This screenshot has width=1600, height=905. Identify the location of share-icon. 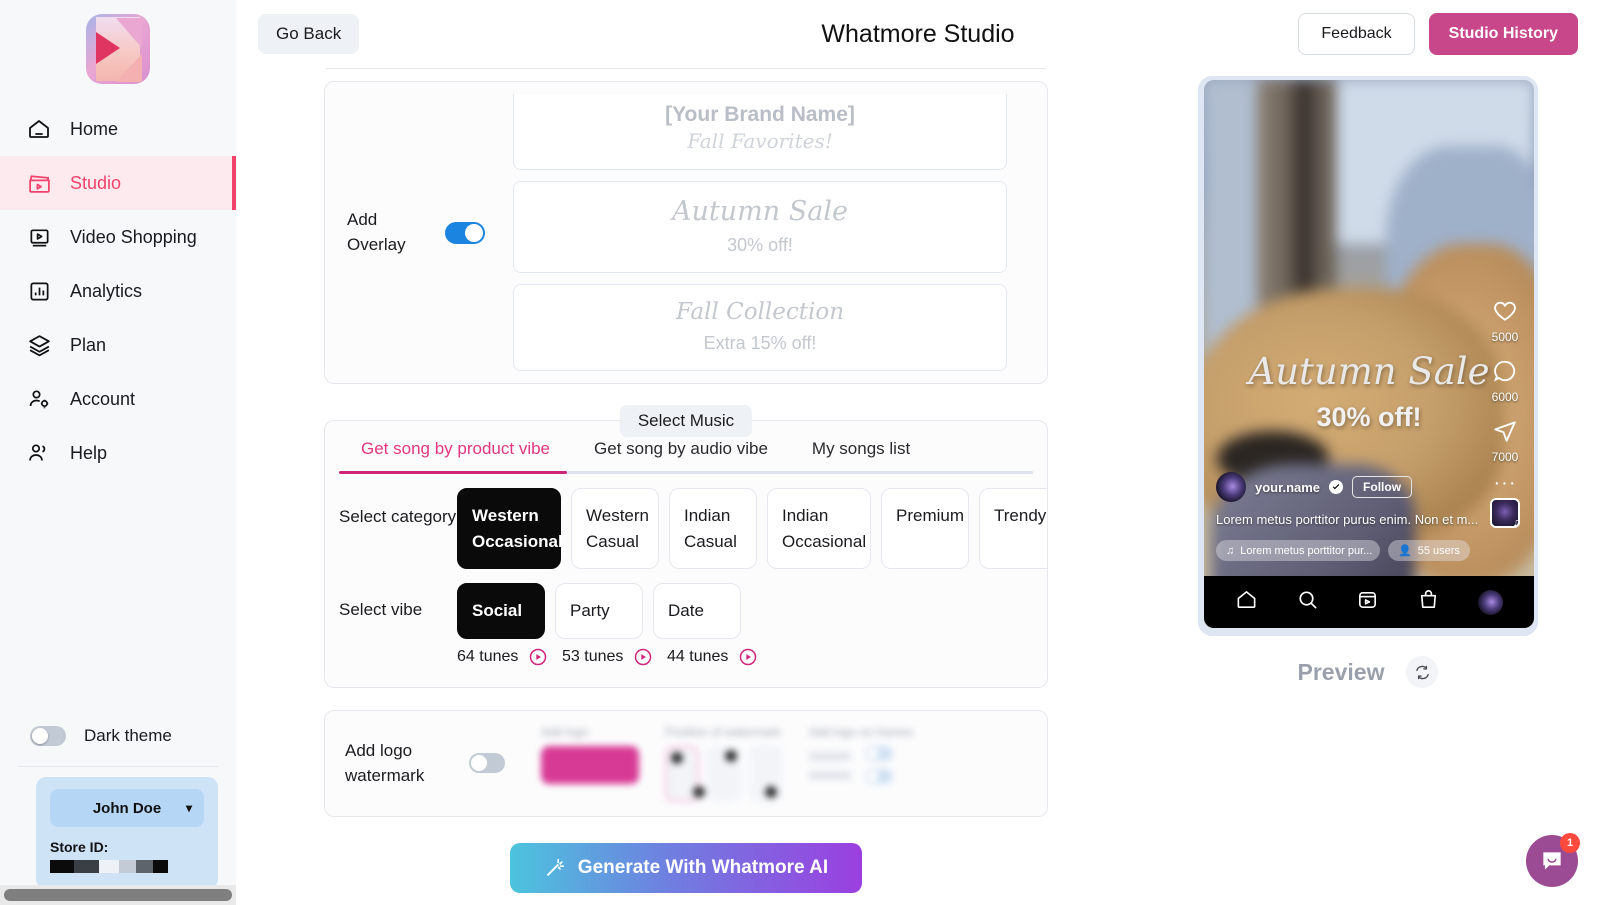
(1505, 431).